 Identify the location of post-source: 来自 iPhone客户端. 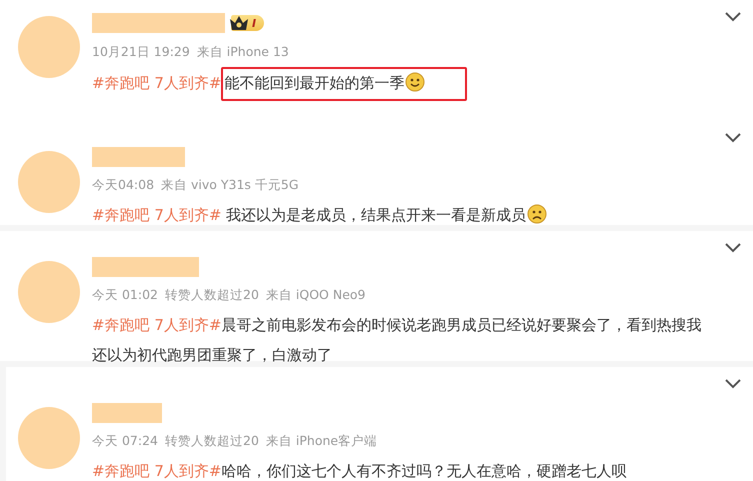
(322, 441).